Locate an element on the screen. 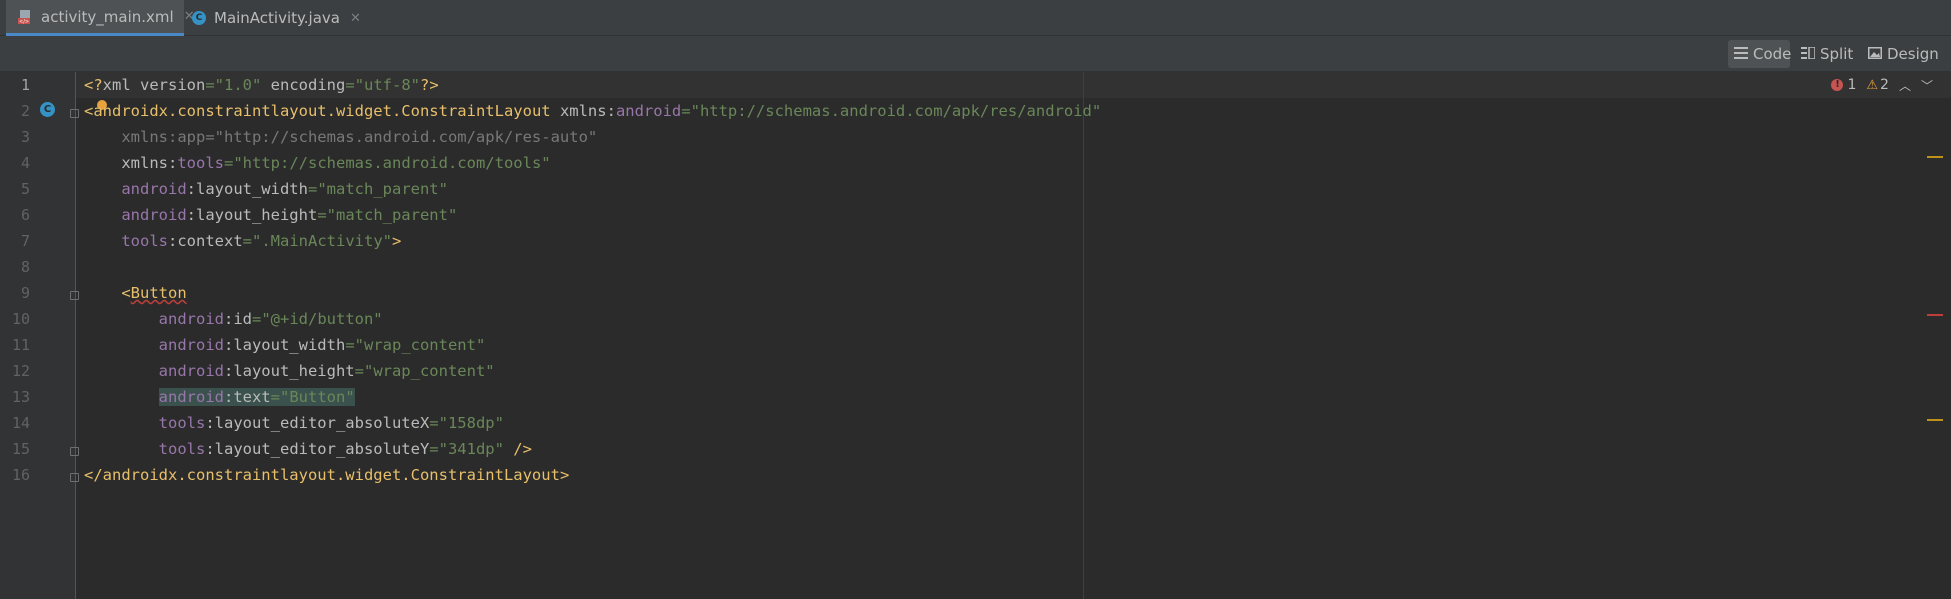 The height and width of the screenshot is (599, 1951). lines-icon is located at coordinates (1741, 54).